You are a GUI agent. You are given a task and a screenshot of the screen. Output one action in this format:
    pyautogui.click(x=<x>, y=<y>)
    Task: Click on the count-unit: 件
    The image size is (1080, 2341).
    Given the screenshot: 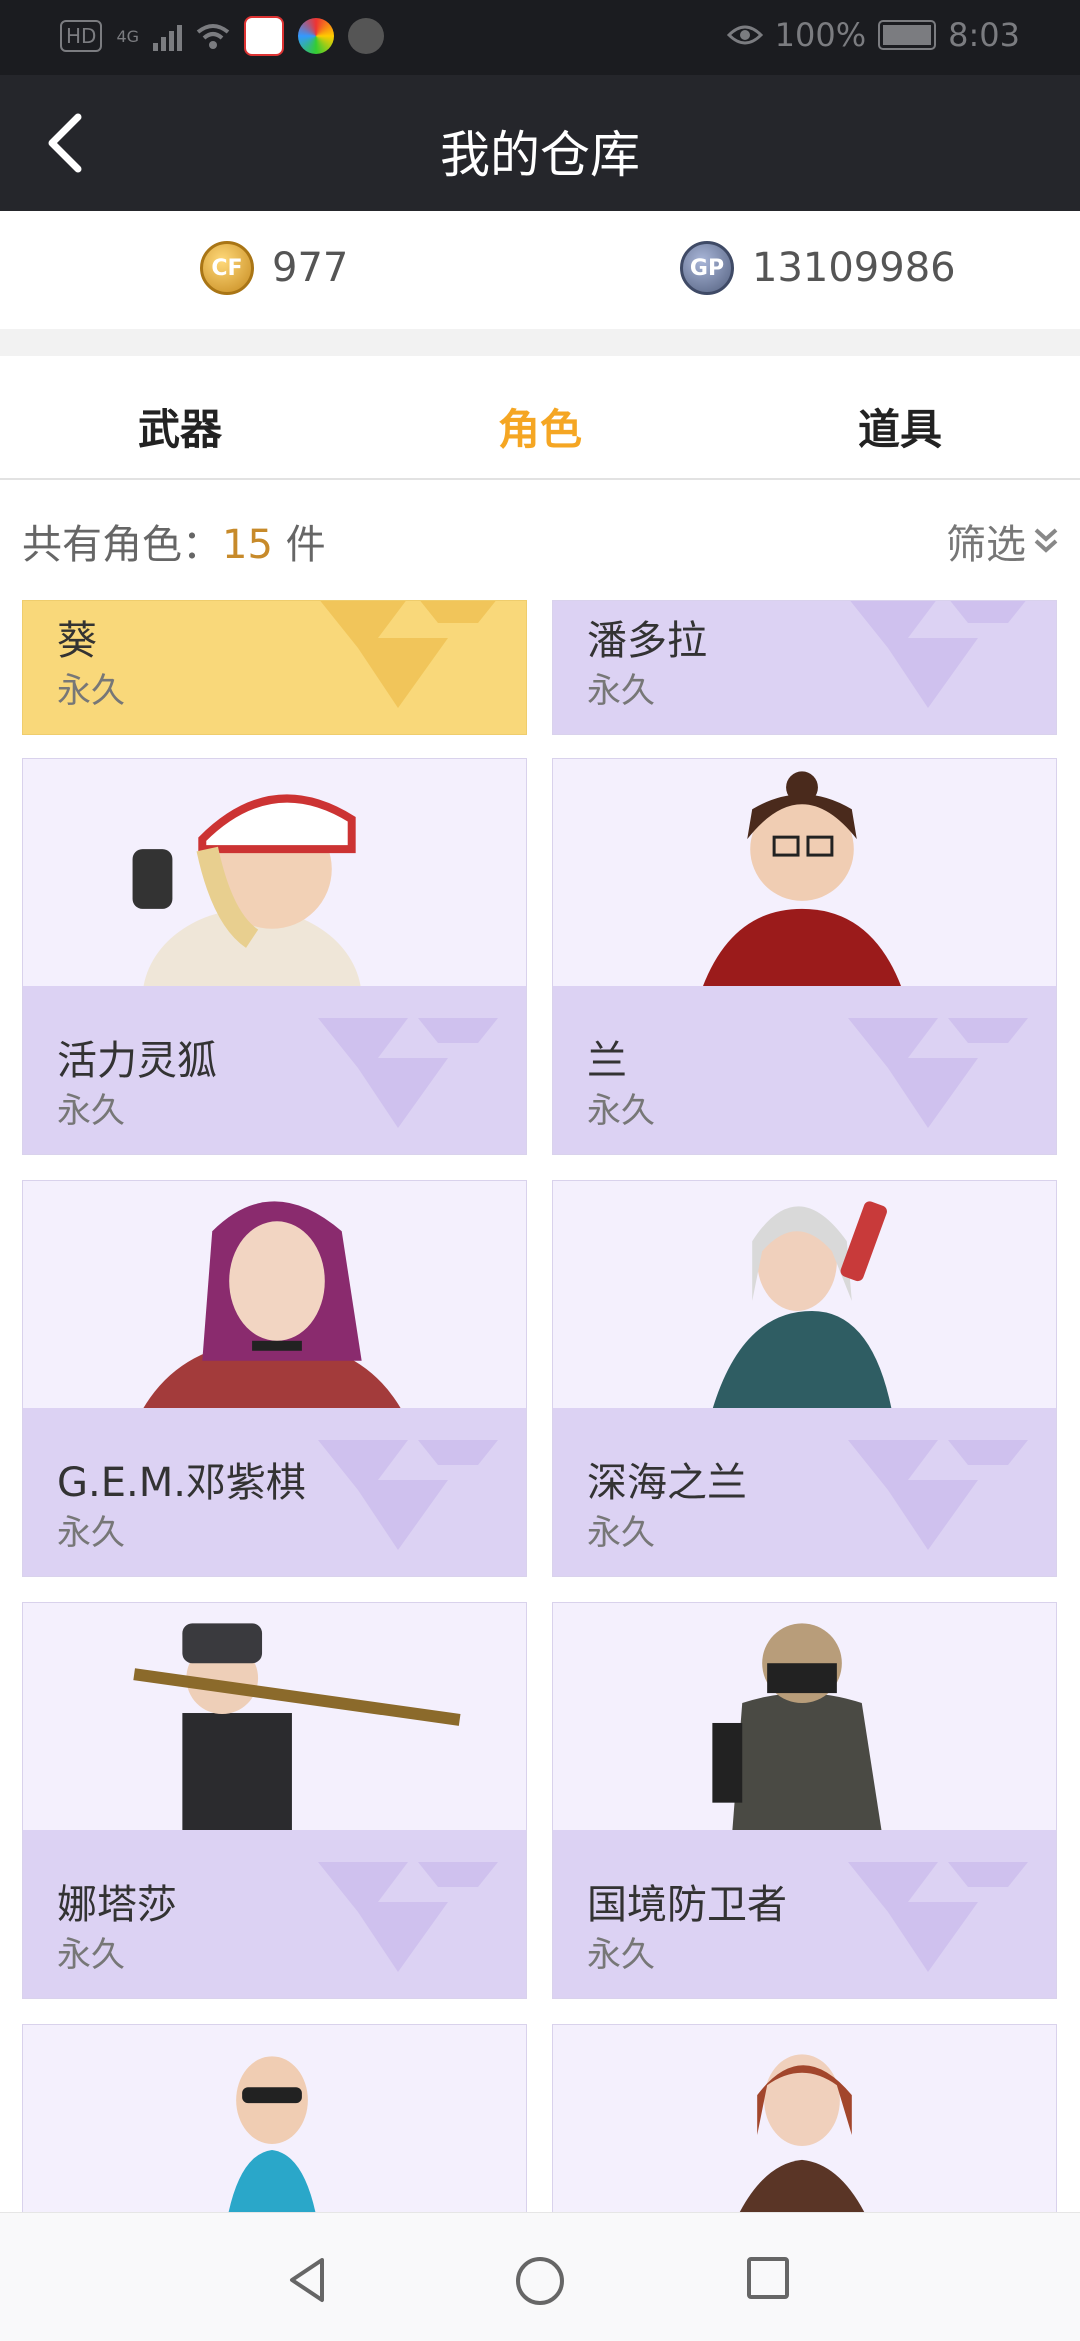 What is the action you would take?
    pyautogui.click(x=299, y=545)
    